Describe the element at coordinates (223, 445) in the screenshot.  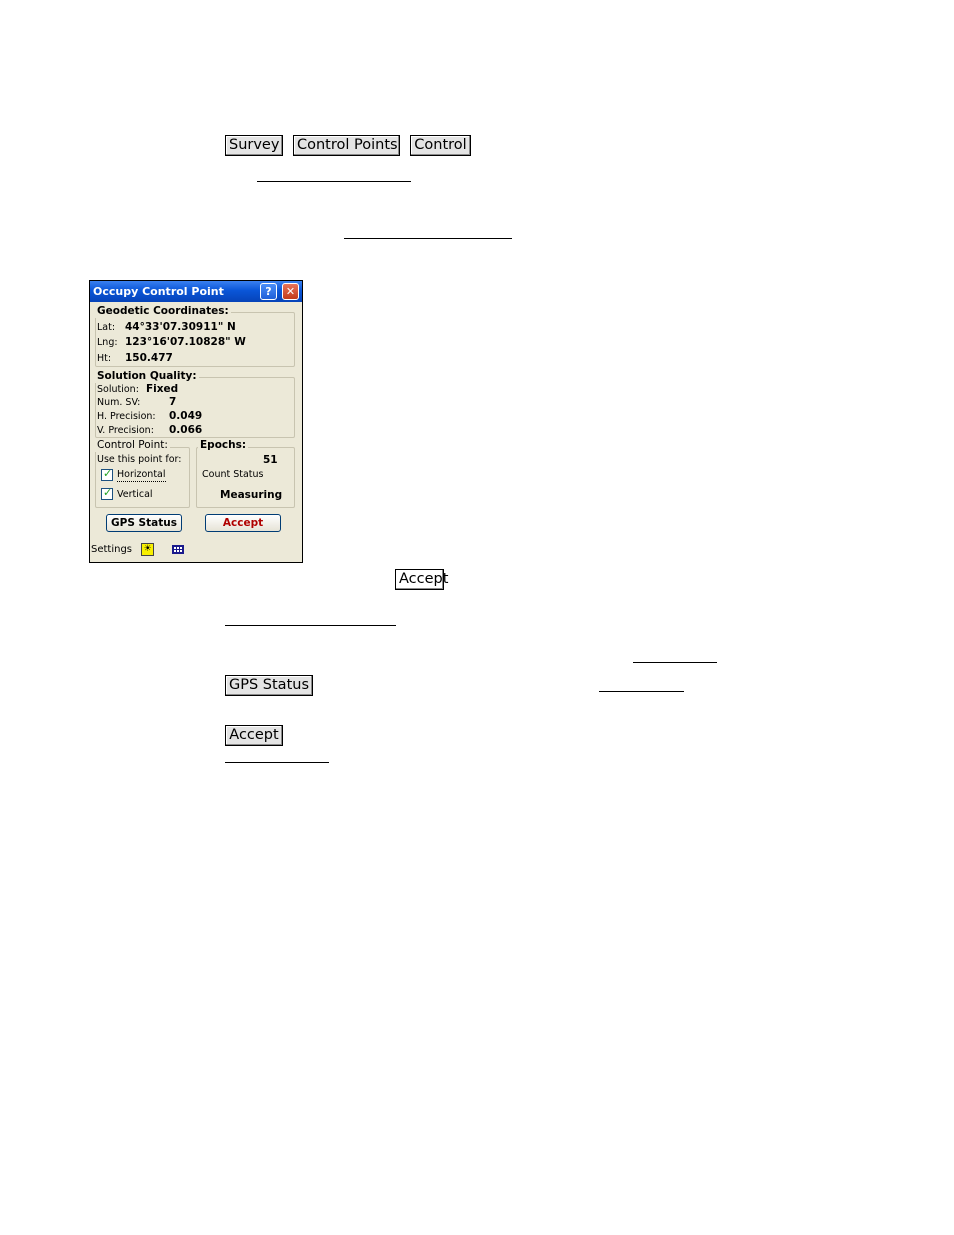
I see `epochs-label: Epochs:` at that location.